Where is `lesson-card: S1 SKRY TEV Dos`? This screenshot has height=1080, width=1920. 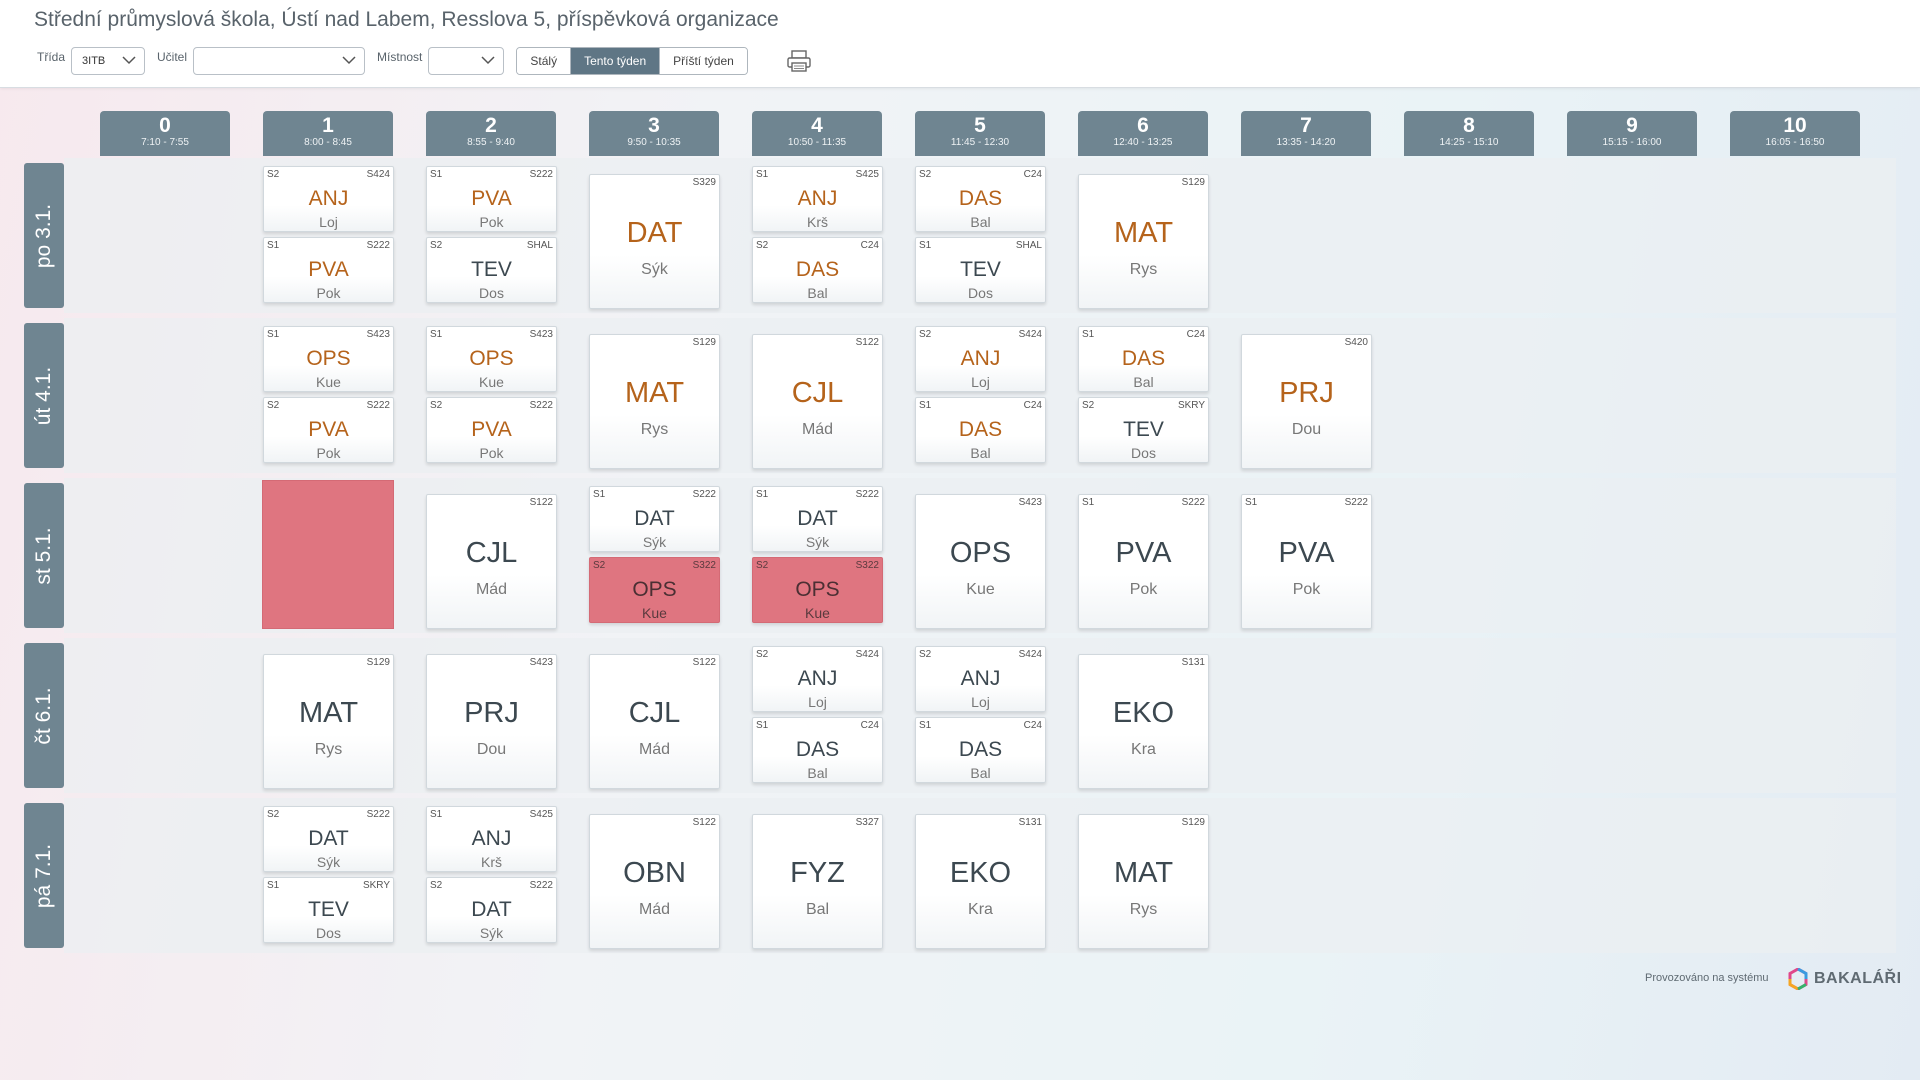
lesson-card: S1 SKRY TEV Dos is located at coordinates (328, 910).